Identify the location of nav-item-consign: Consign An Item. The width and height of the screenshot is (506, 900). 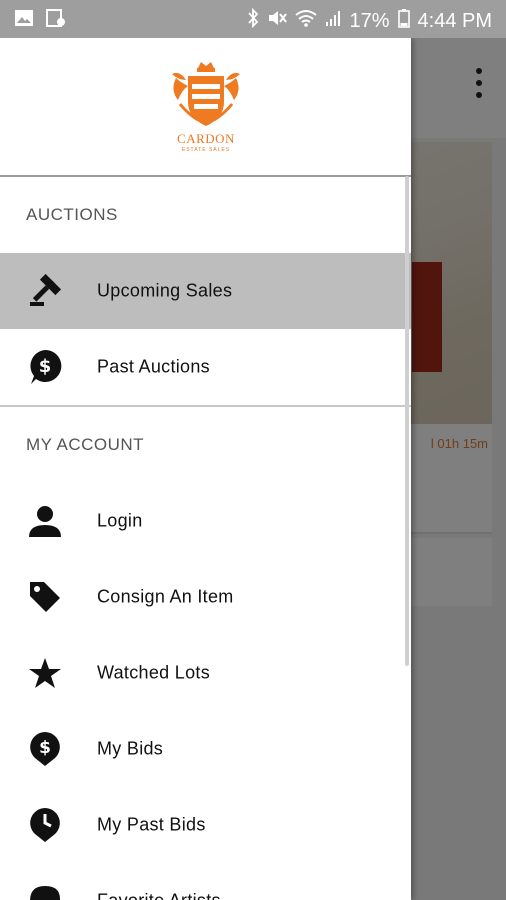
(205, 597).